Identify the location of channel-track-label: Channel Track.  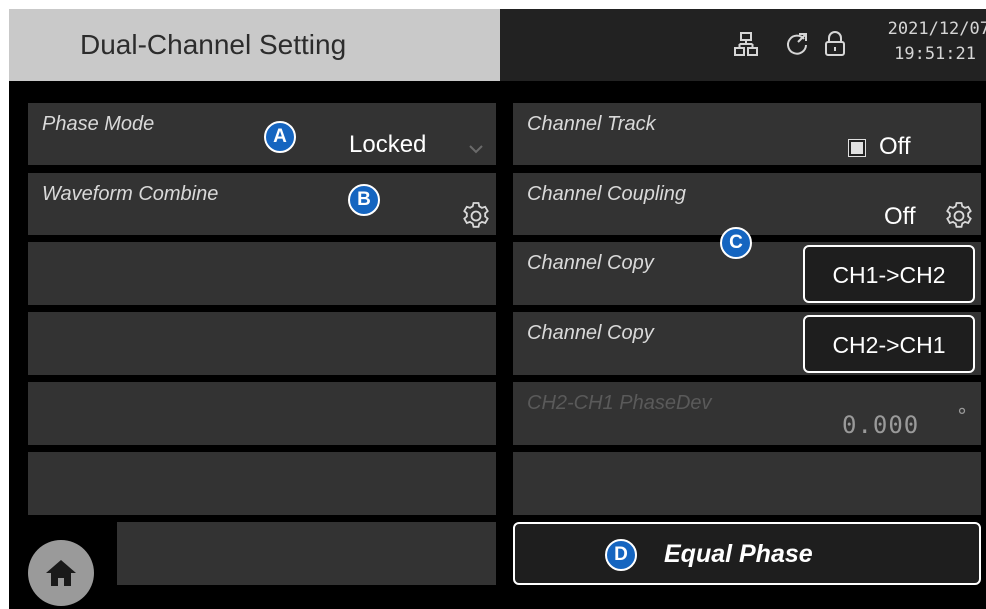
(591, 124).